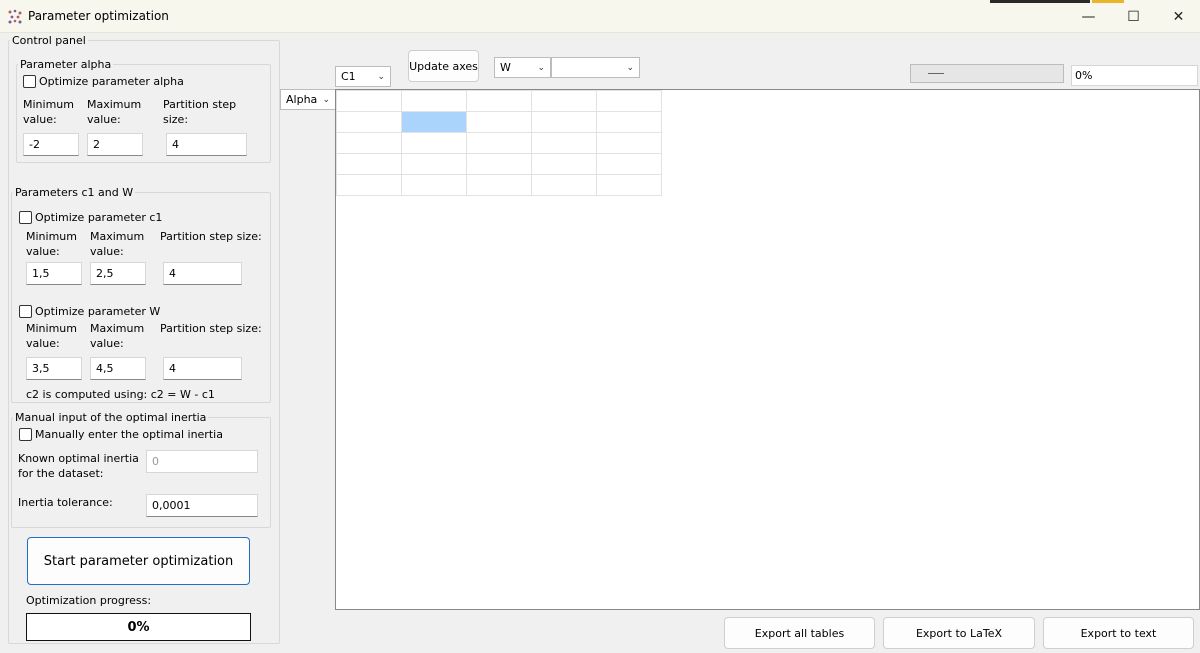 This screenshot has height=653, width=1200. I want to click on w-min-label: Minimum value:, so click(51, 336).